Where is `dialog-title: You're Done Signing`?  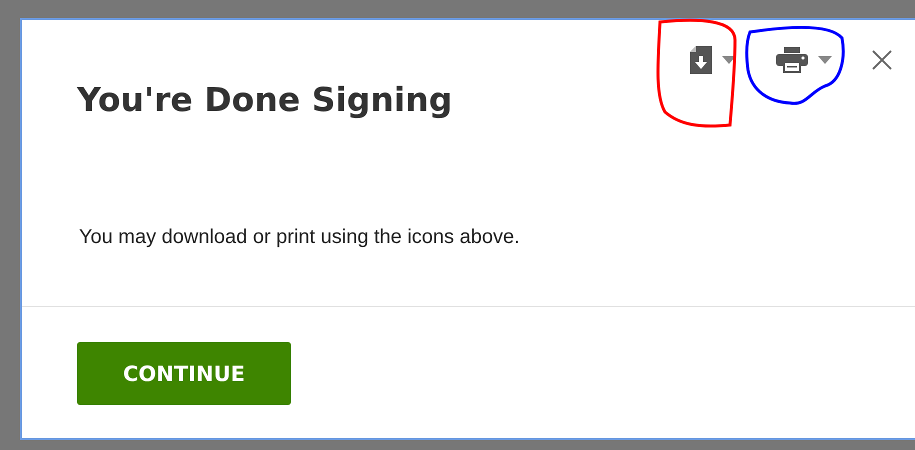
dialog-title: You're Done Signing is located at coordinates (264, 99).